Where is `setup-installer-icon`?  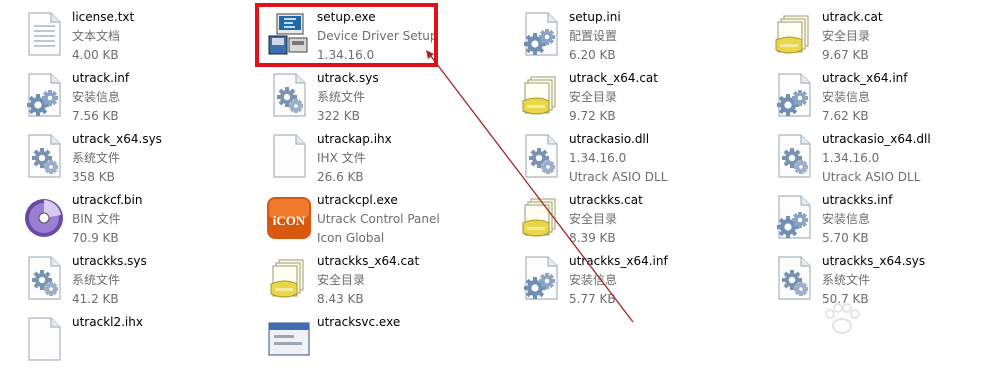
setup-installer-icon is located at coordinates (289, 34).